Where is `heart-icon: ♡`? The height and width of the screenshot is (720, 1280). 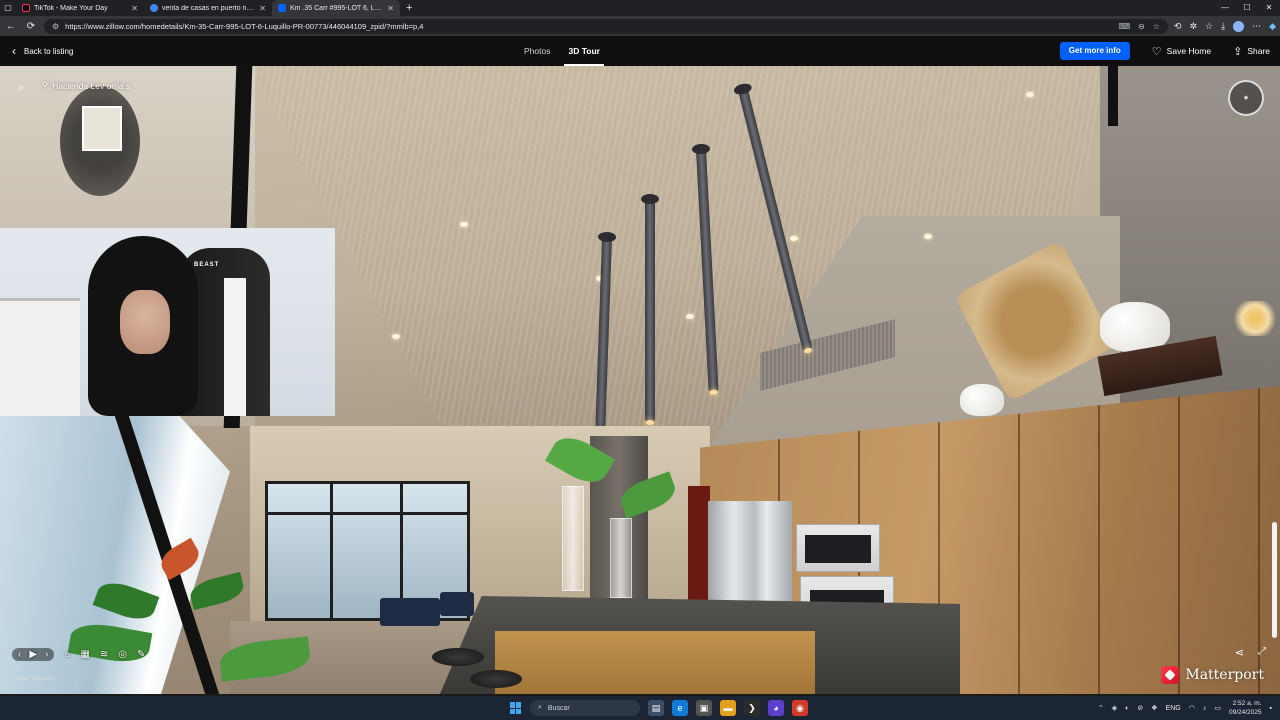
heart-icon: ♡ is located at coordinates (1156, 51).